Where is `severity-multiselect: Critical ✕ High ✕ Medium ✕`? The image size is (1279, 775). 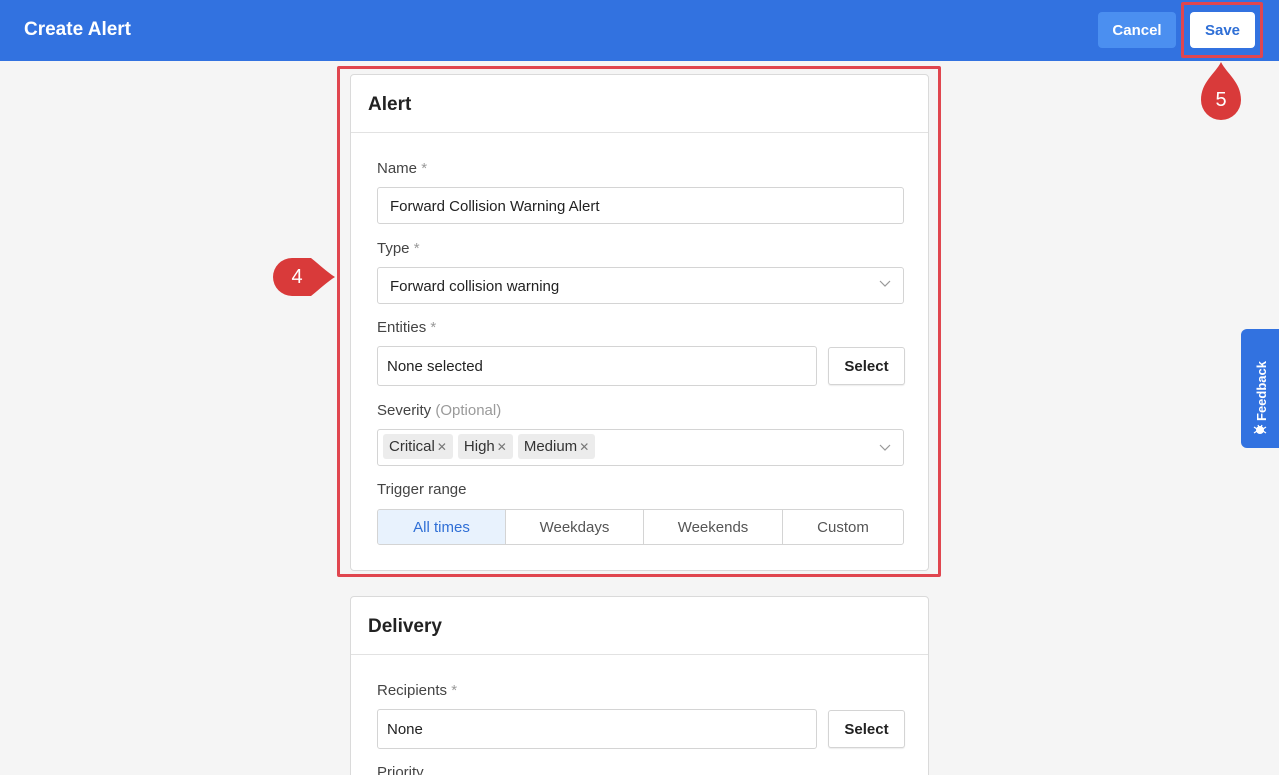
severity-multiselect: Critical ✕ High ✕ Medium ✕ is located at coordinates (640, 447).